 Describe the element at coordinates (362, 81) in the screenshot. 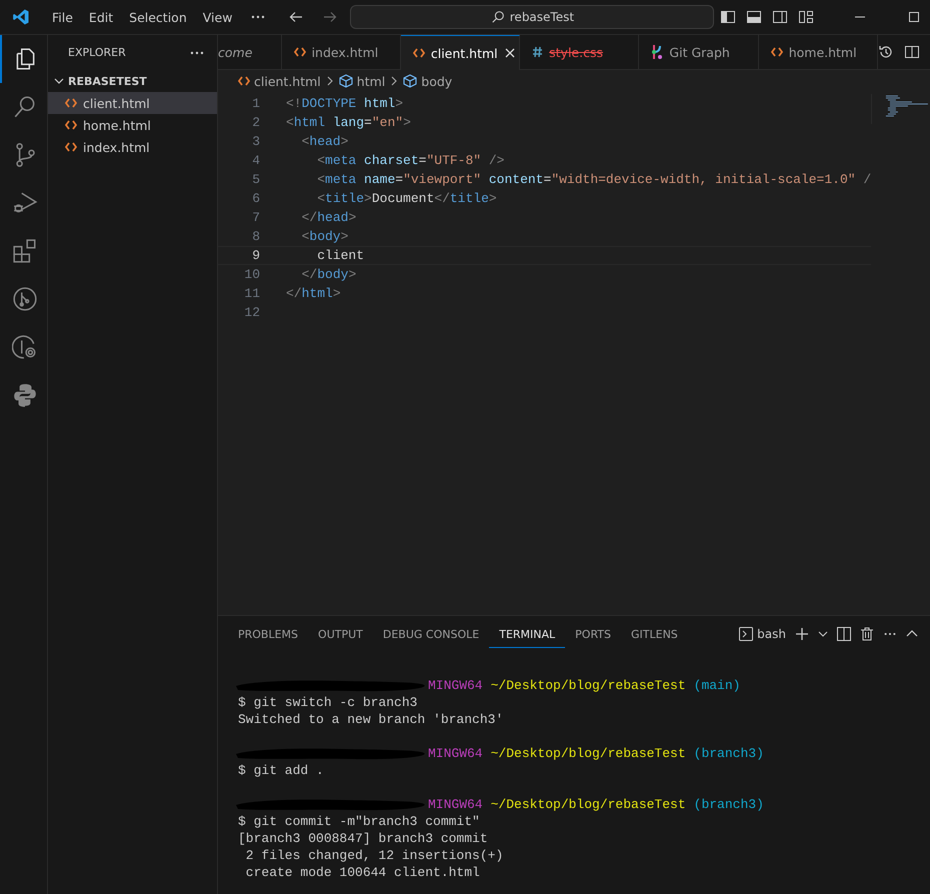

I see `breadcrumb-item: html` at that location.